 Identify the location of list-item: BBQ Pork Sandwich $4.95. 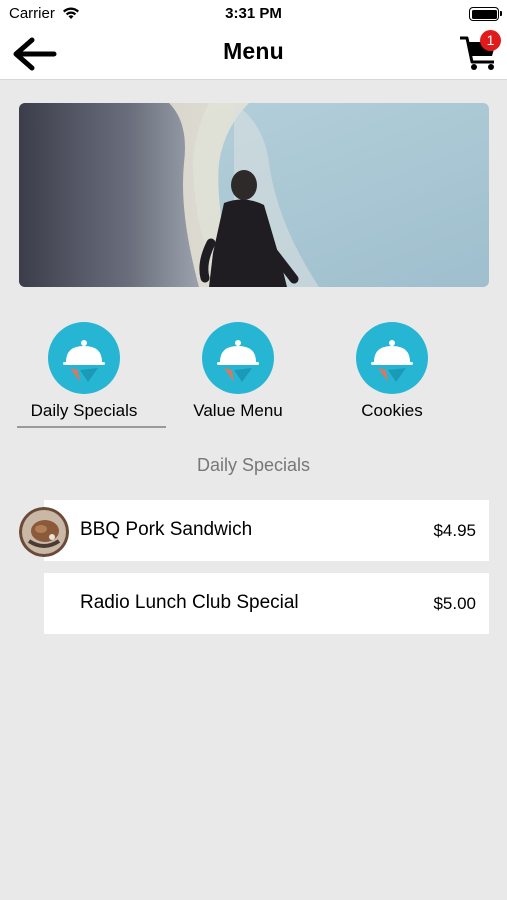
(266, 530).